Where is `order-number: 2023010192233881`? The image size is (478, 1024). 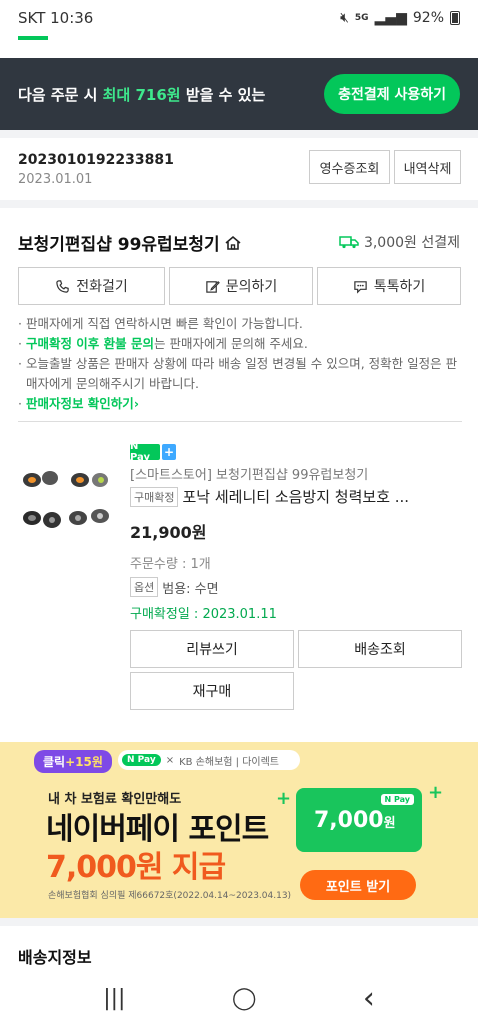
order-number: 2023010192233881 is located at coordinates (96, 160).